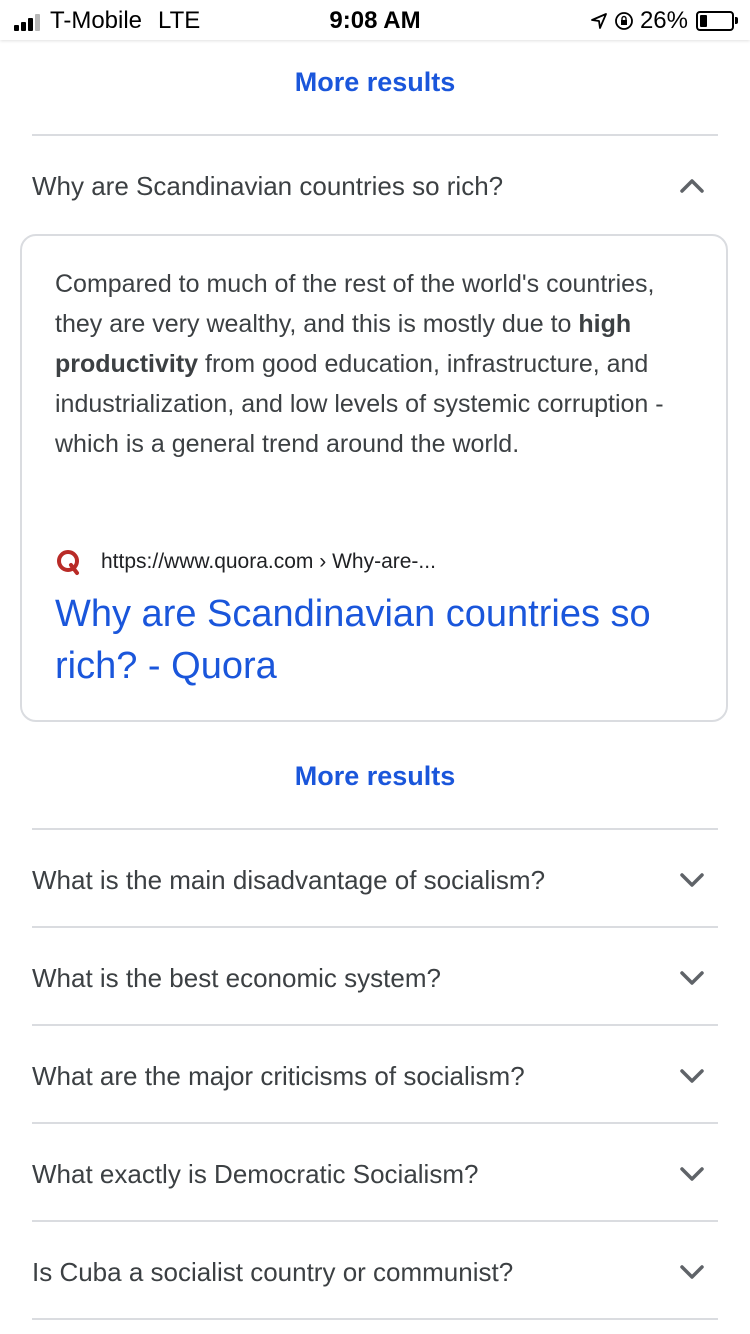 The width and height of the screenshot is (750, 1334). Describe the element at coordinates (375, 20) in the screenshot. I see `status-bar: T-Mobile LTE 9:08 AM 26%` at that location.